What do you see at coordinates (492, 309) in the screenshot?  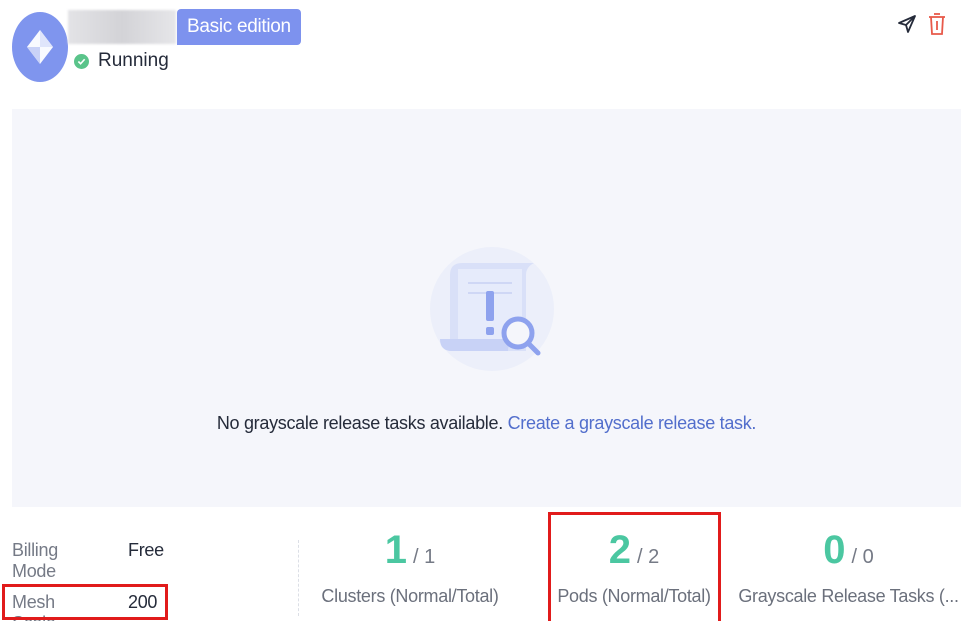 I see `empty-document-search-icon` at bounding box center [492, 309].